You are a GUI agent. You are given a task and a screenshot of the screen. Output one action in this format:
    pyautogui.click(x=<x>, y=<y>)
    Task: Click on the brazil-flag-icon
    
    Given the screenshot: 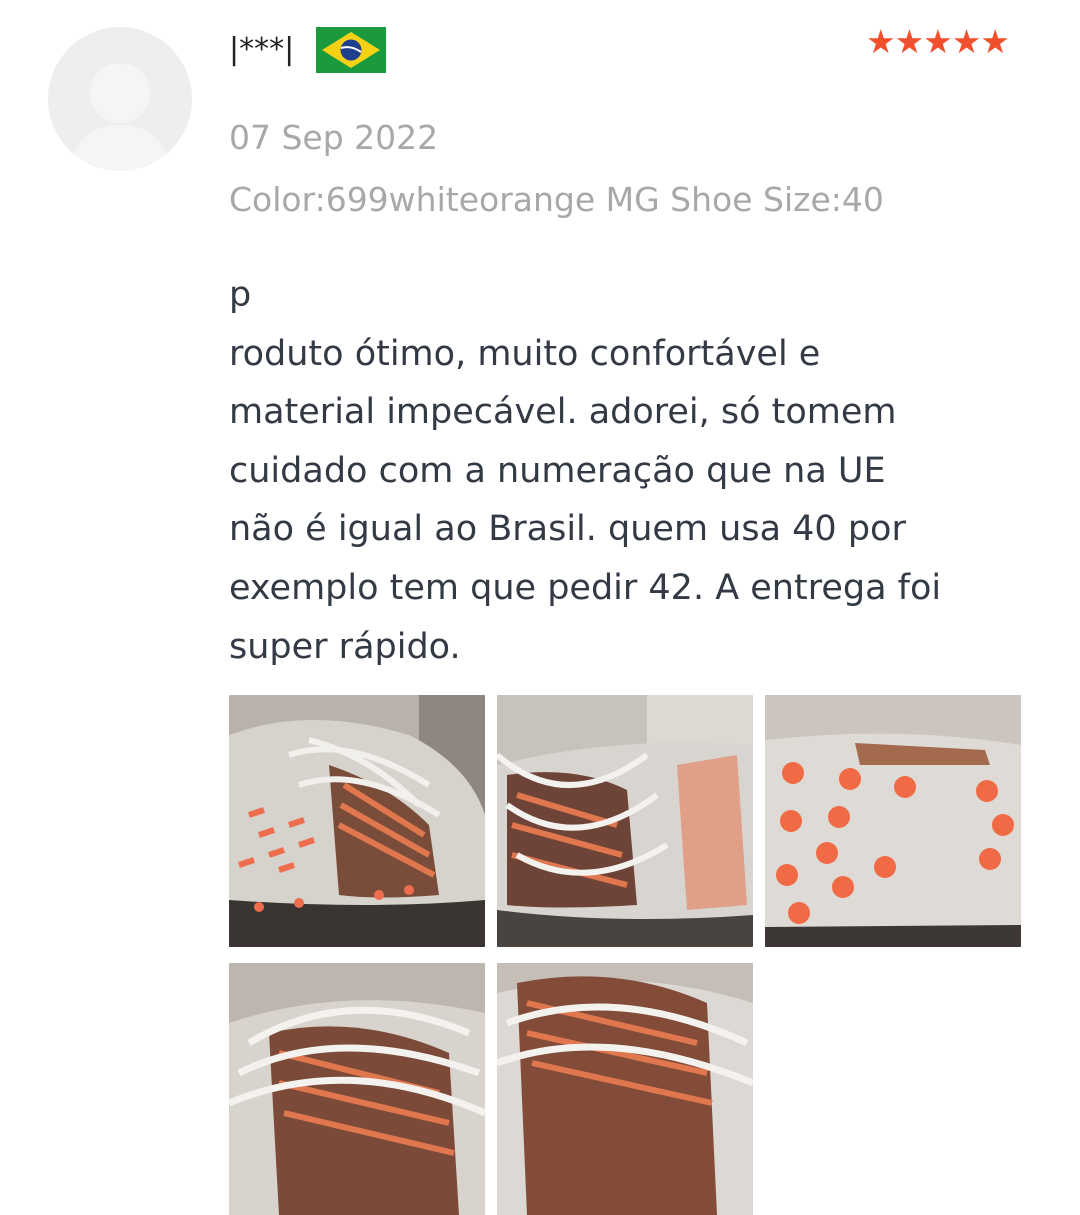 What is the action you would take?
    pyautogui.click(x=351, y=50)
    